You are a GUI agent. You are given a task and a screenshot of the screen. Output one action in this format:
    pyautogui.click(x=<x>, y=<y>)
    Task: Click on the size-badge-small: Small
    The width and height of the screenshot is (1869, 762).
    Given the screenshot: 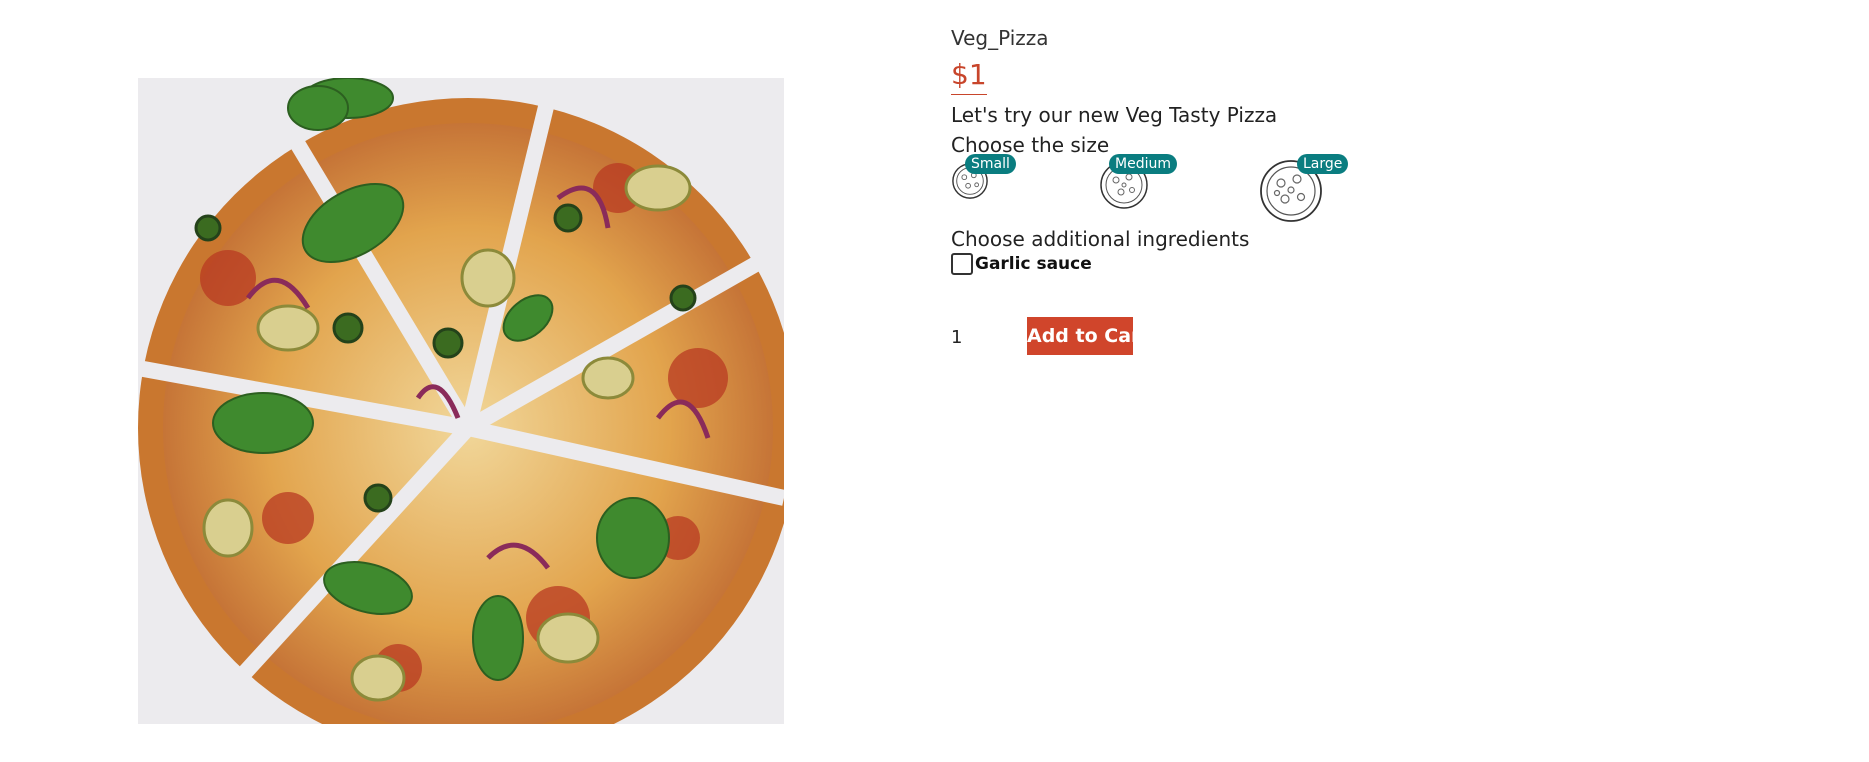 What is the action you would take?
    pyautogui.click(x=990, y=164)
    